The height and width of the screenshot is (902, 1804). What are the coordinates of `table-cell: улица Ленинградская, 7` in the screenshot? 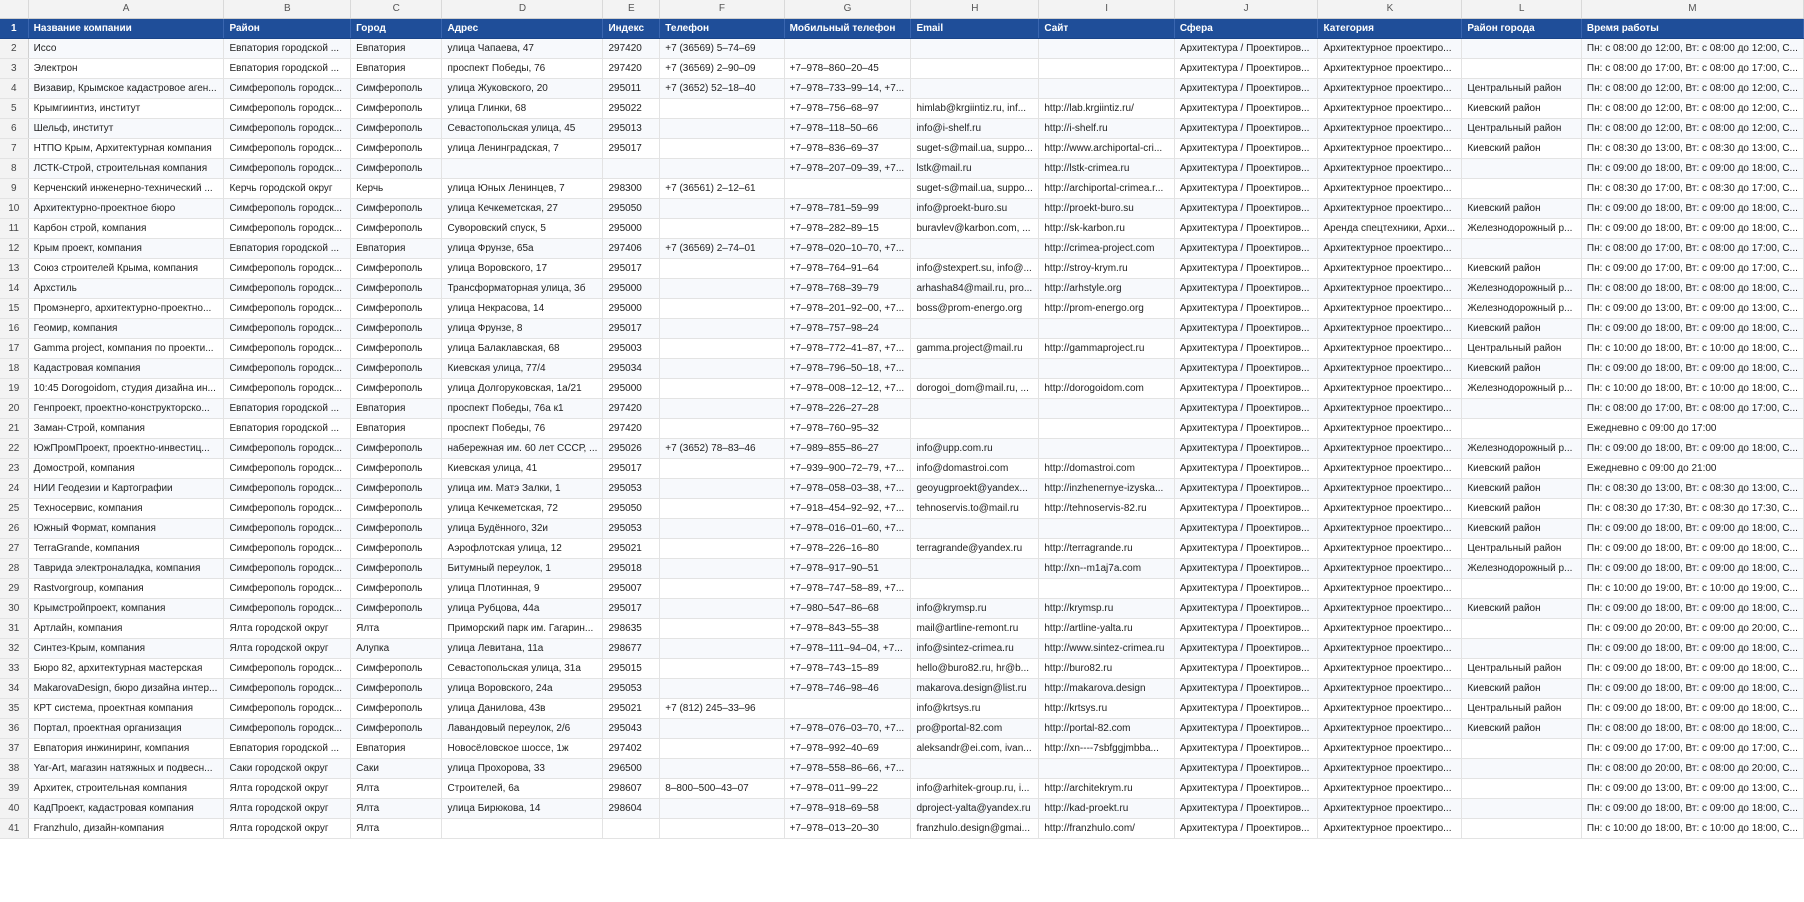 It's located at (522, 148).